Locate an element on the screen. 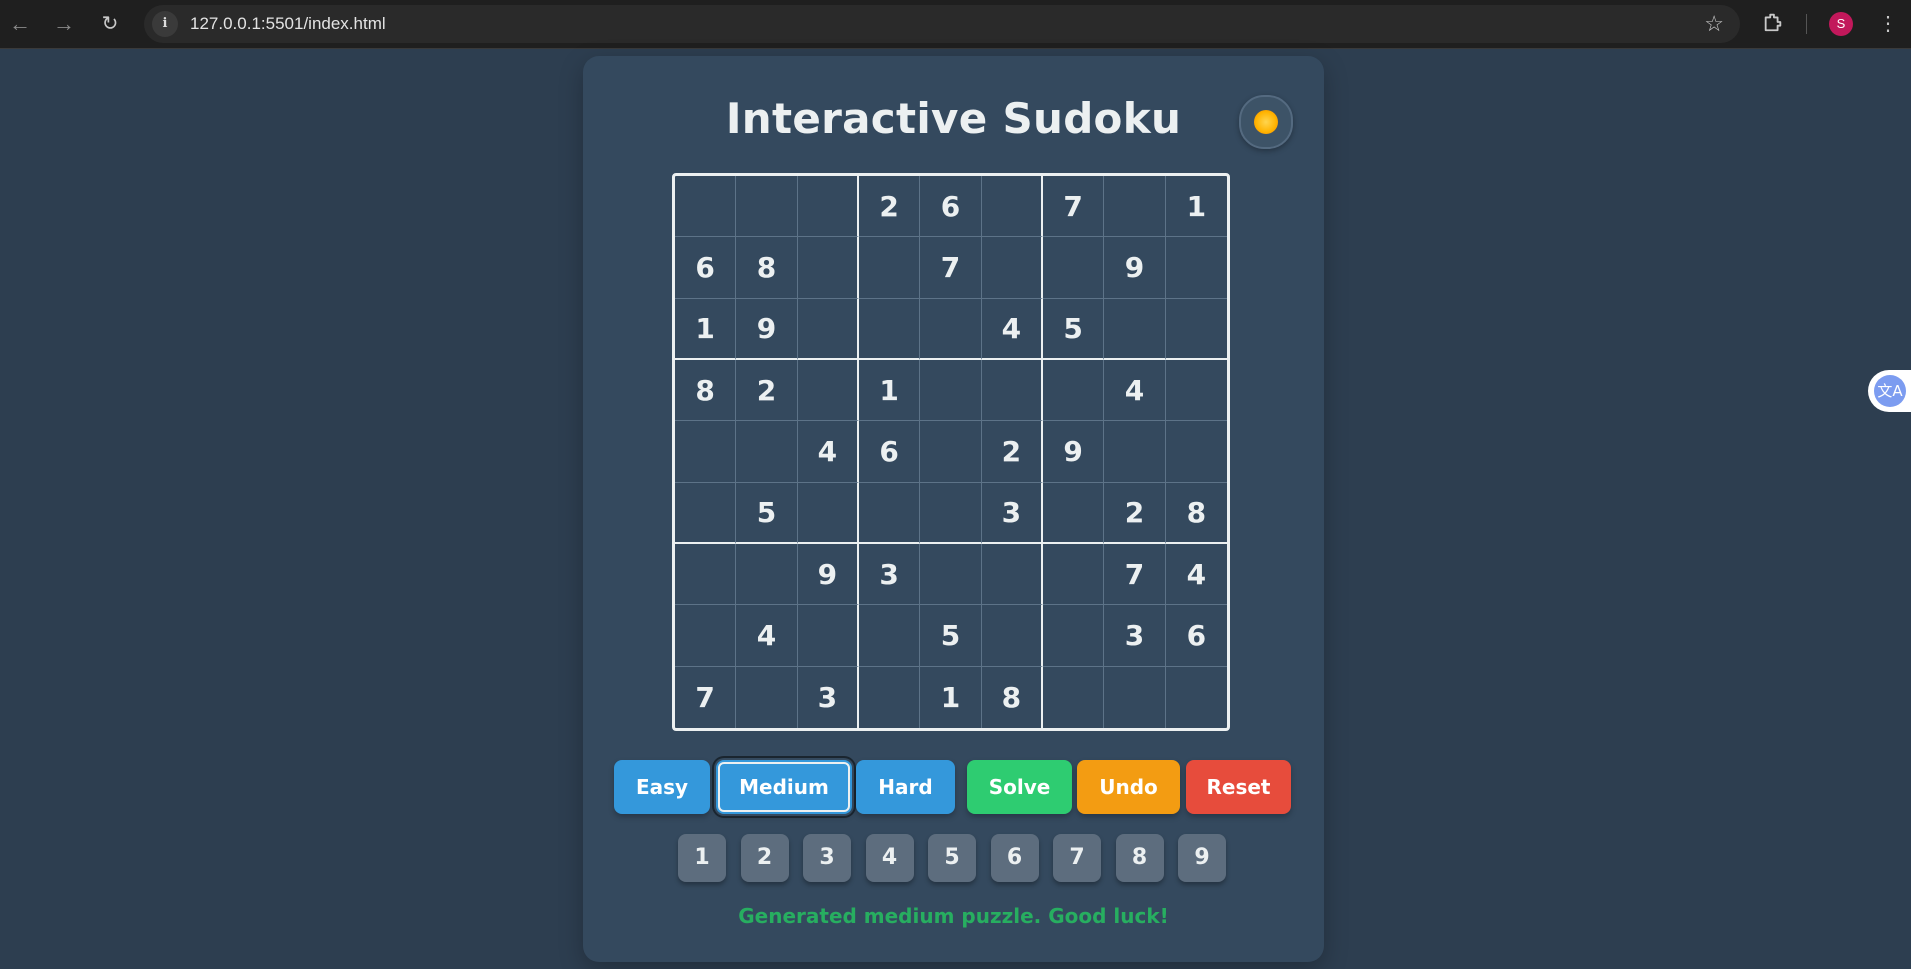 Image resolution: width=1911 pixels, height=969 pixels. number-button: 4 is located at coordinates (889, 858).